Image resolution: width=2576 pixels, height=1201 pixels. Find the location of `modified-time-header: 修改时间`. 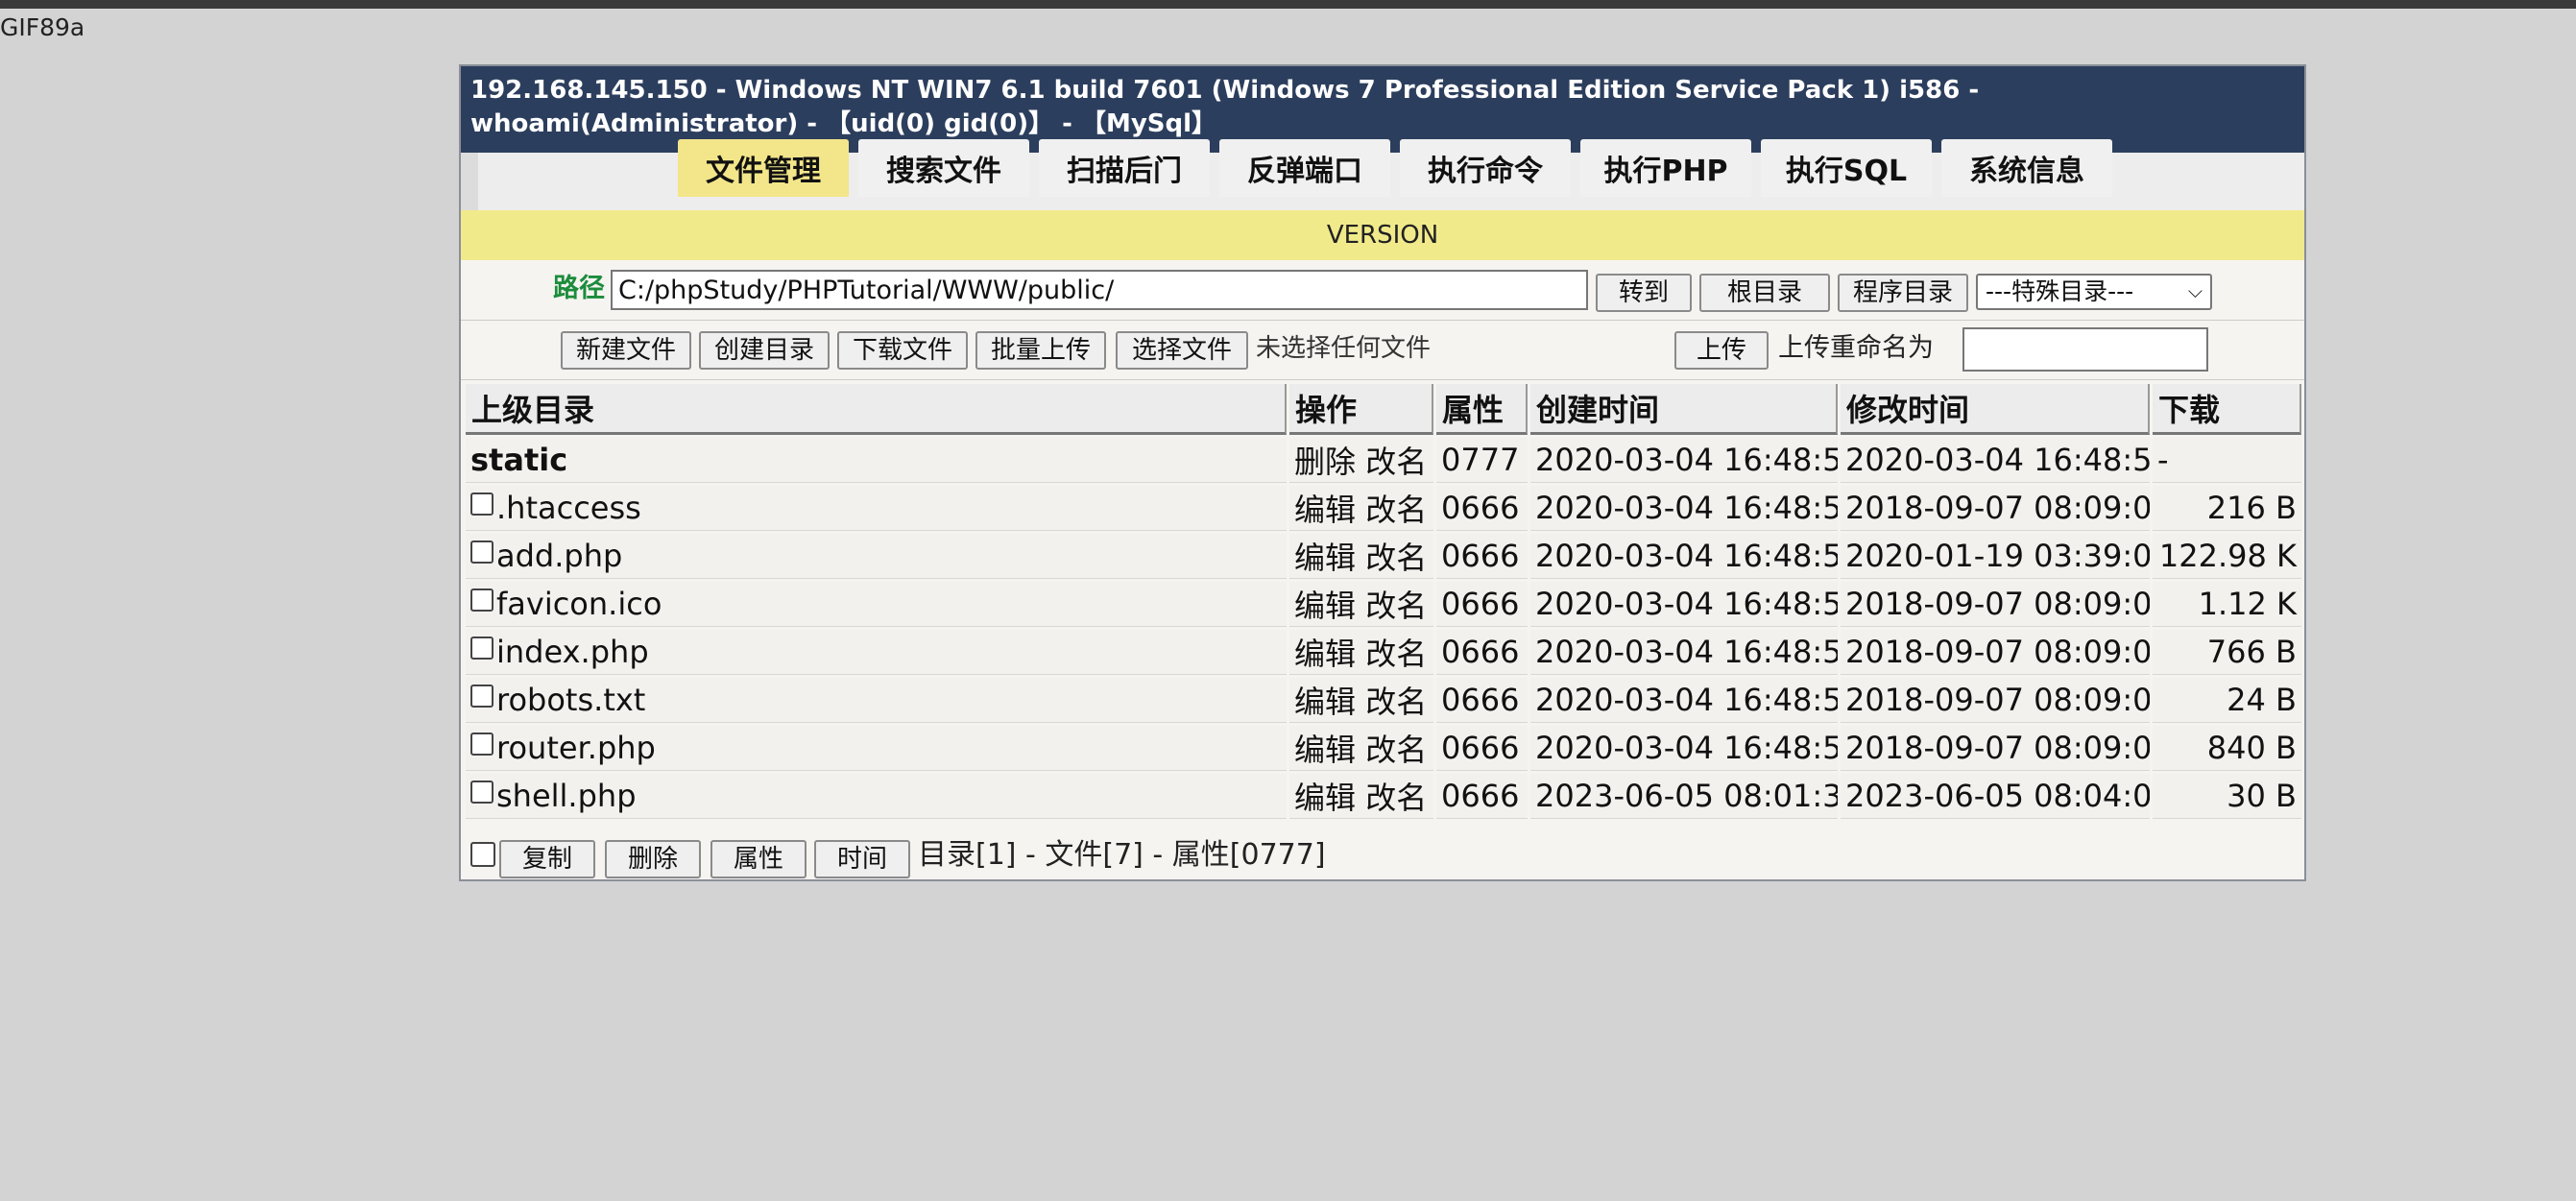

modified-time-header: 修改时间 is located at coordinates (1995, 409).